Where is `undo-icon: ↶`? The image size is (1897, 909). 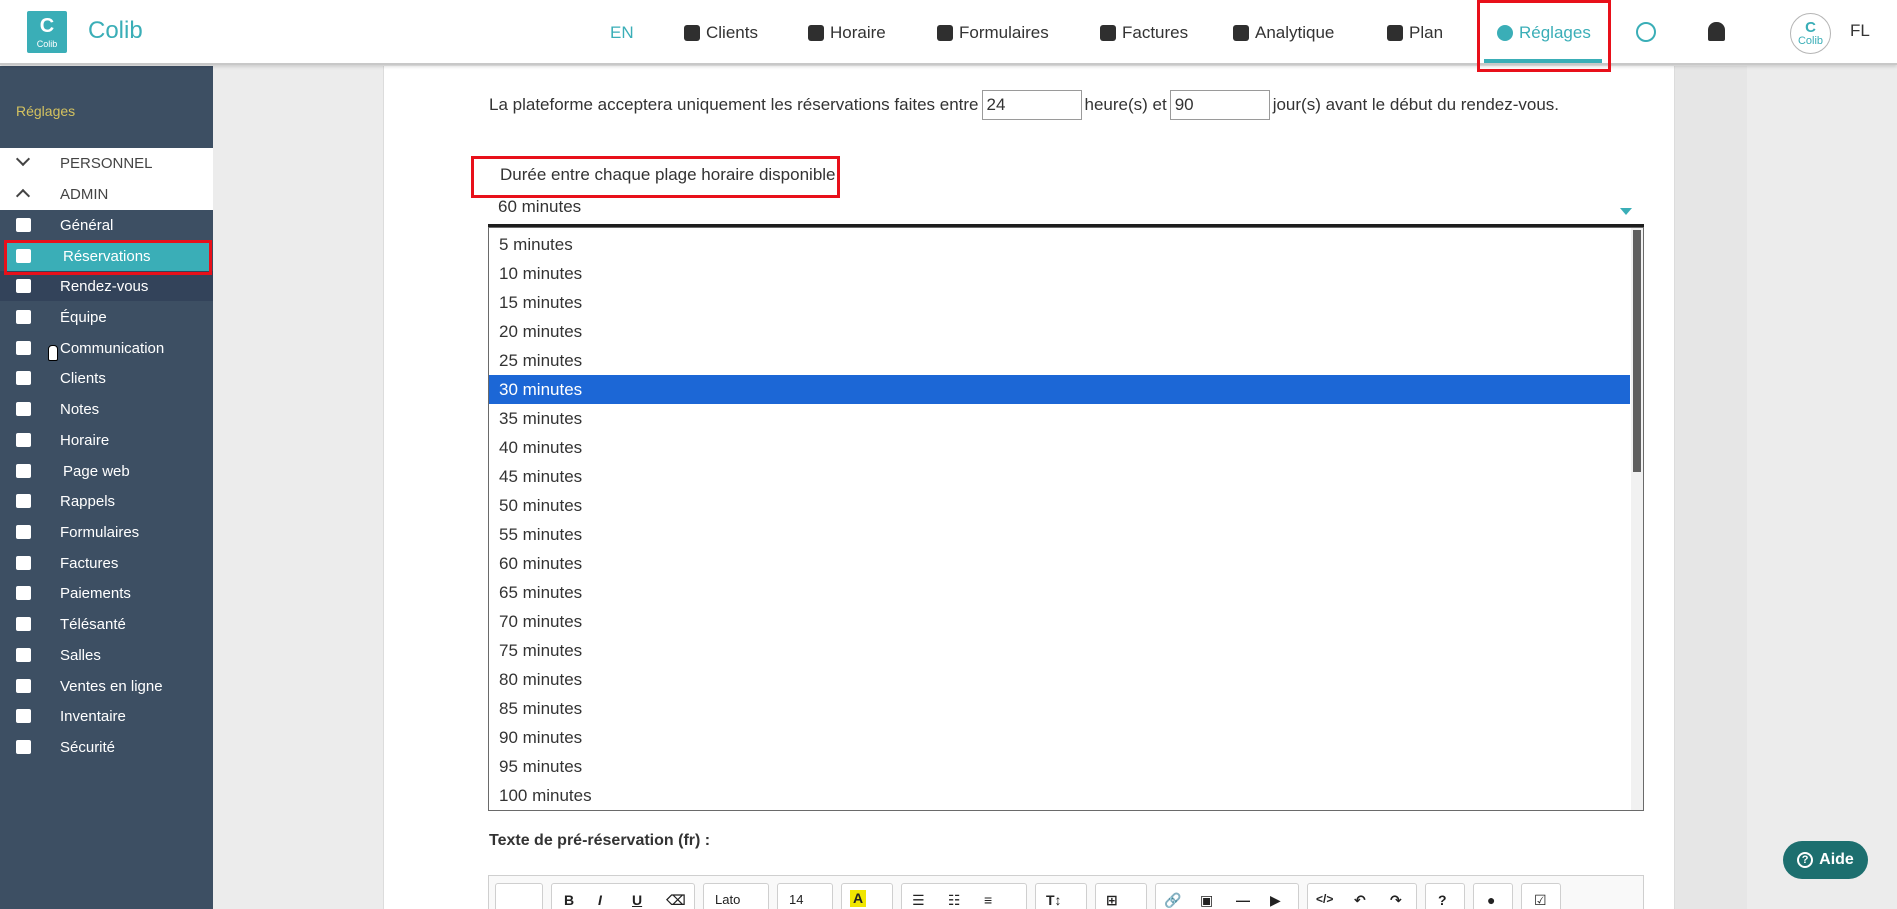 undo-icon: ↶ is located at coordinates (1360, 900).